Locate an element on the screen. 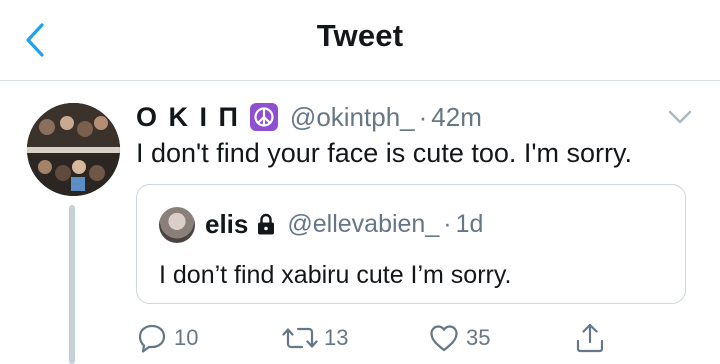 The width and height of the screenshot is (720, 364). quoted-author-handle: @ellevabien_ is located at coordinates (363, 223).